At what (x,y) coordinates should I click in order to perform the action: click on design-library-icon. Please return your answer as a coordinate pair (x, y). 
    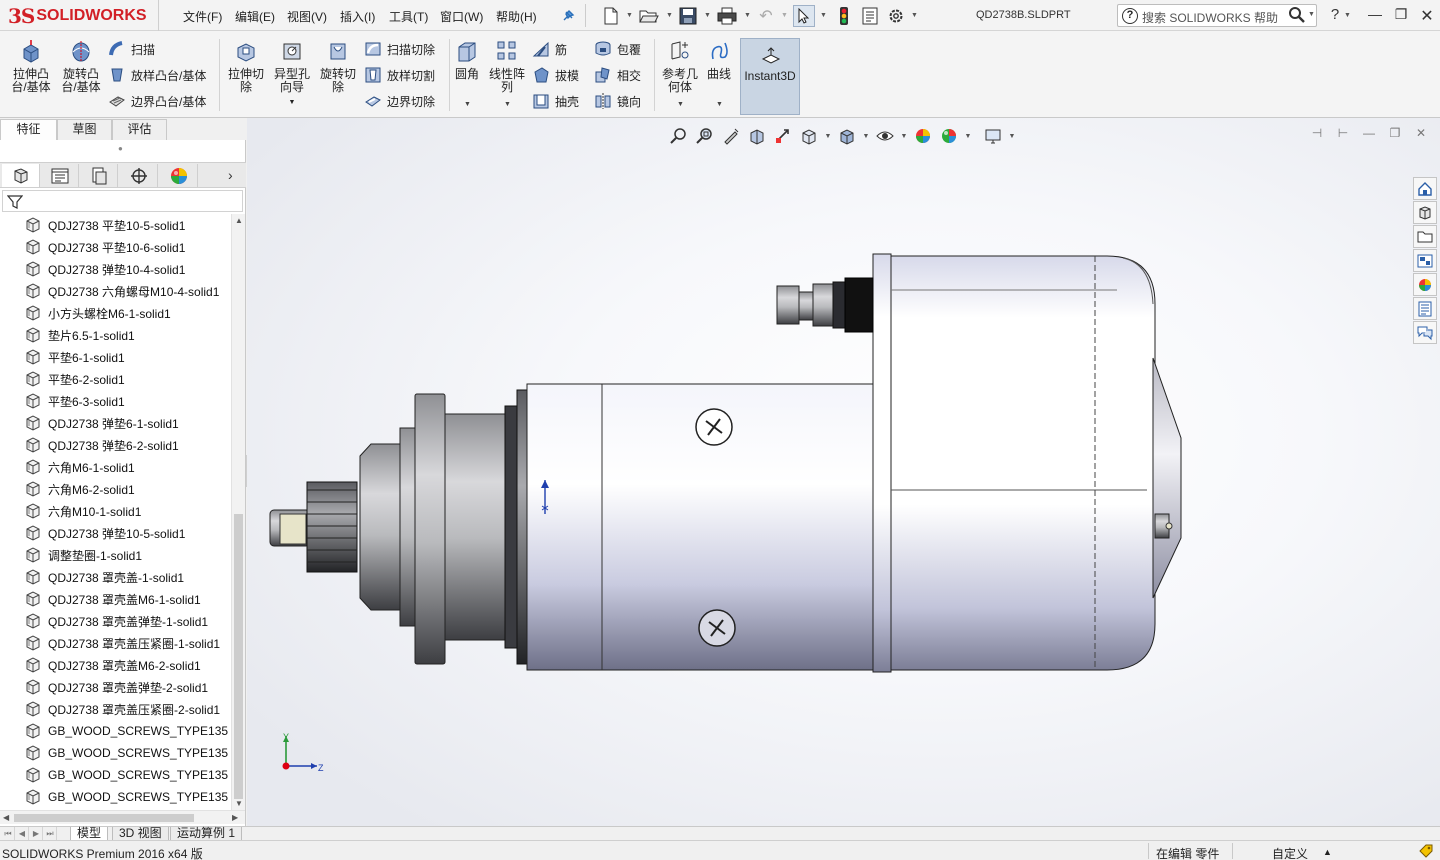
    Looking at the image, I should click on (1425, 212).